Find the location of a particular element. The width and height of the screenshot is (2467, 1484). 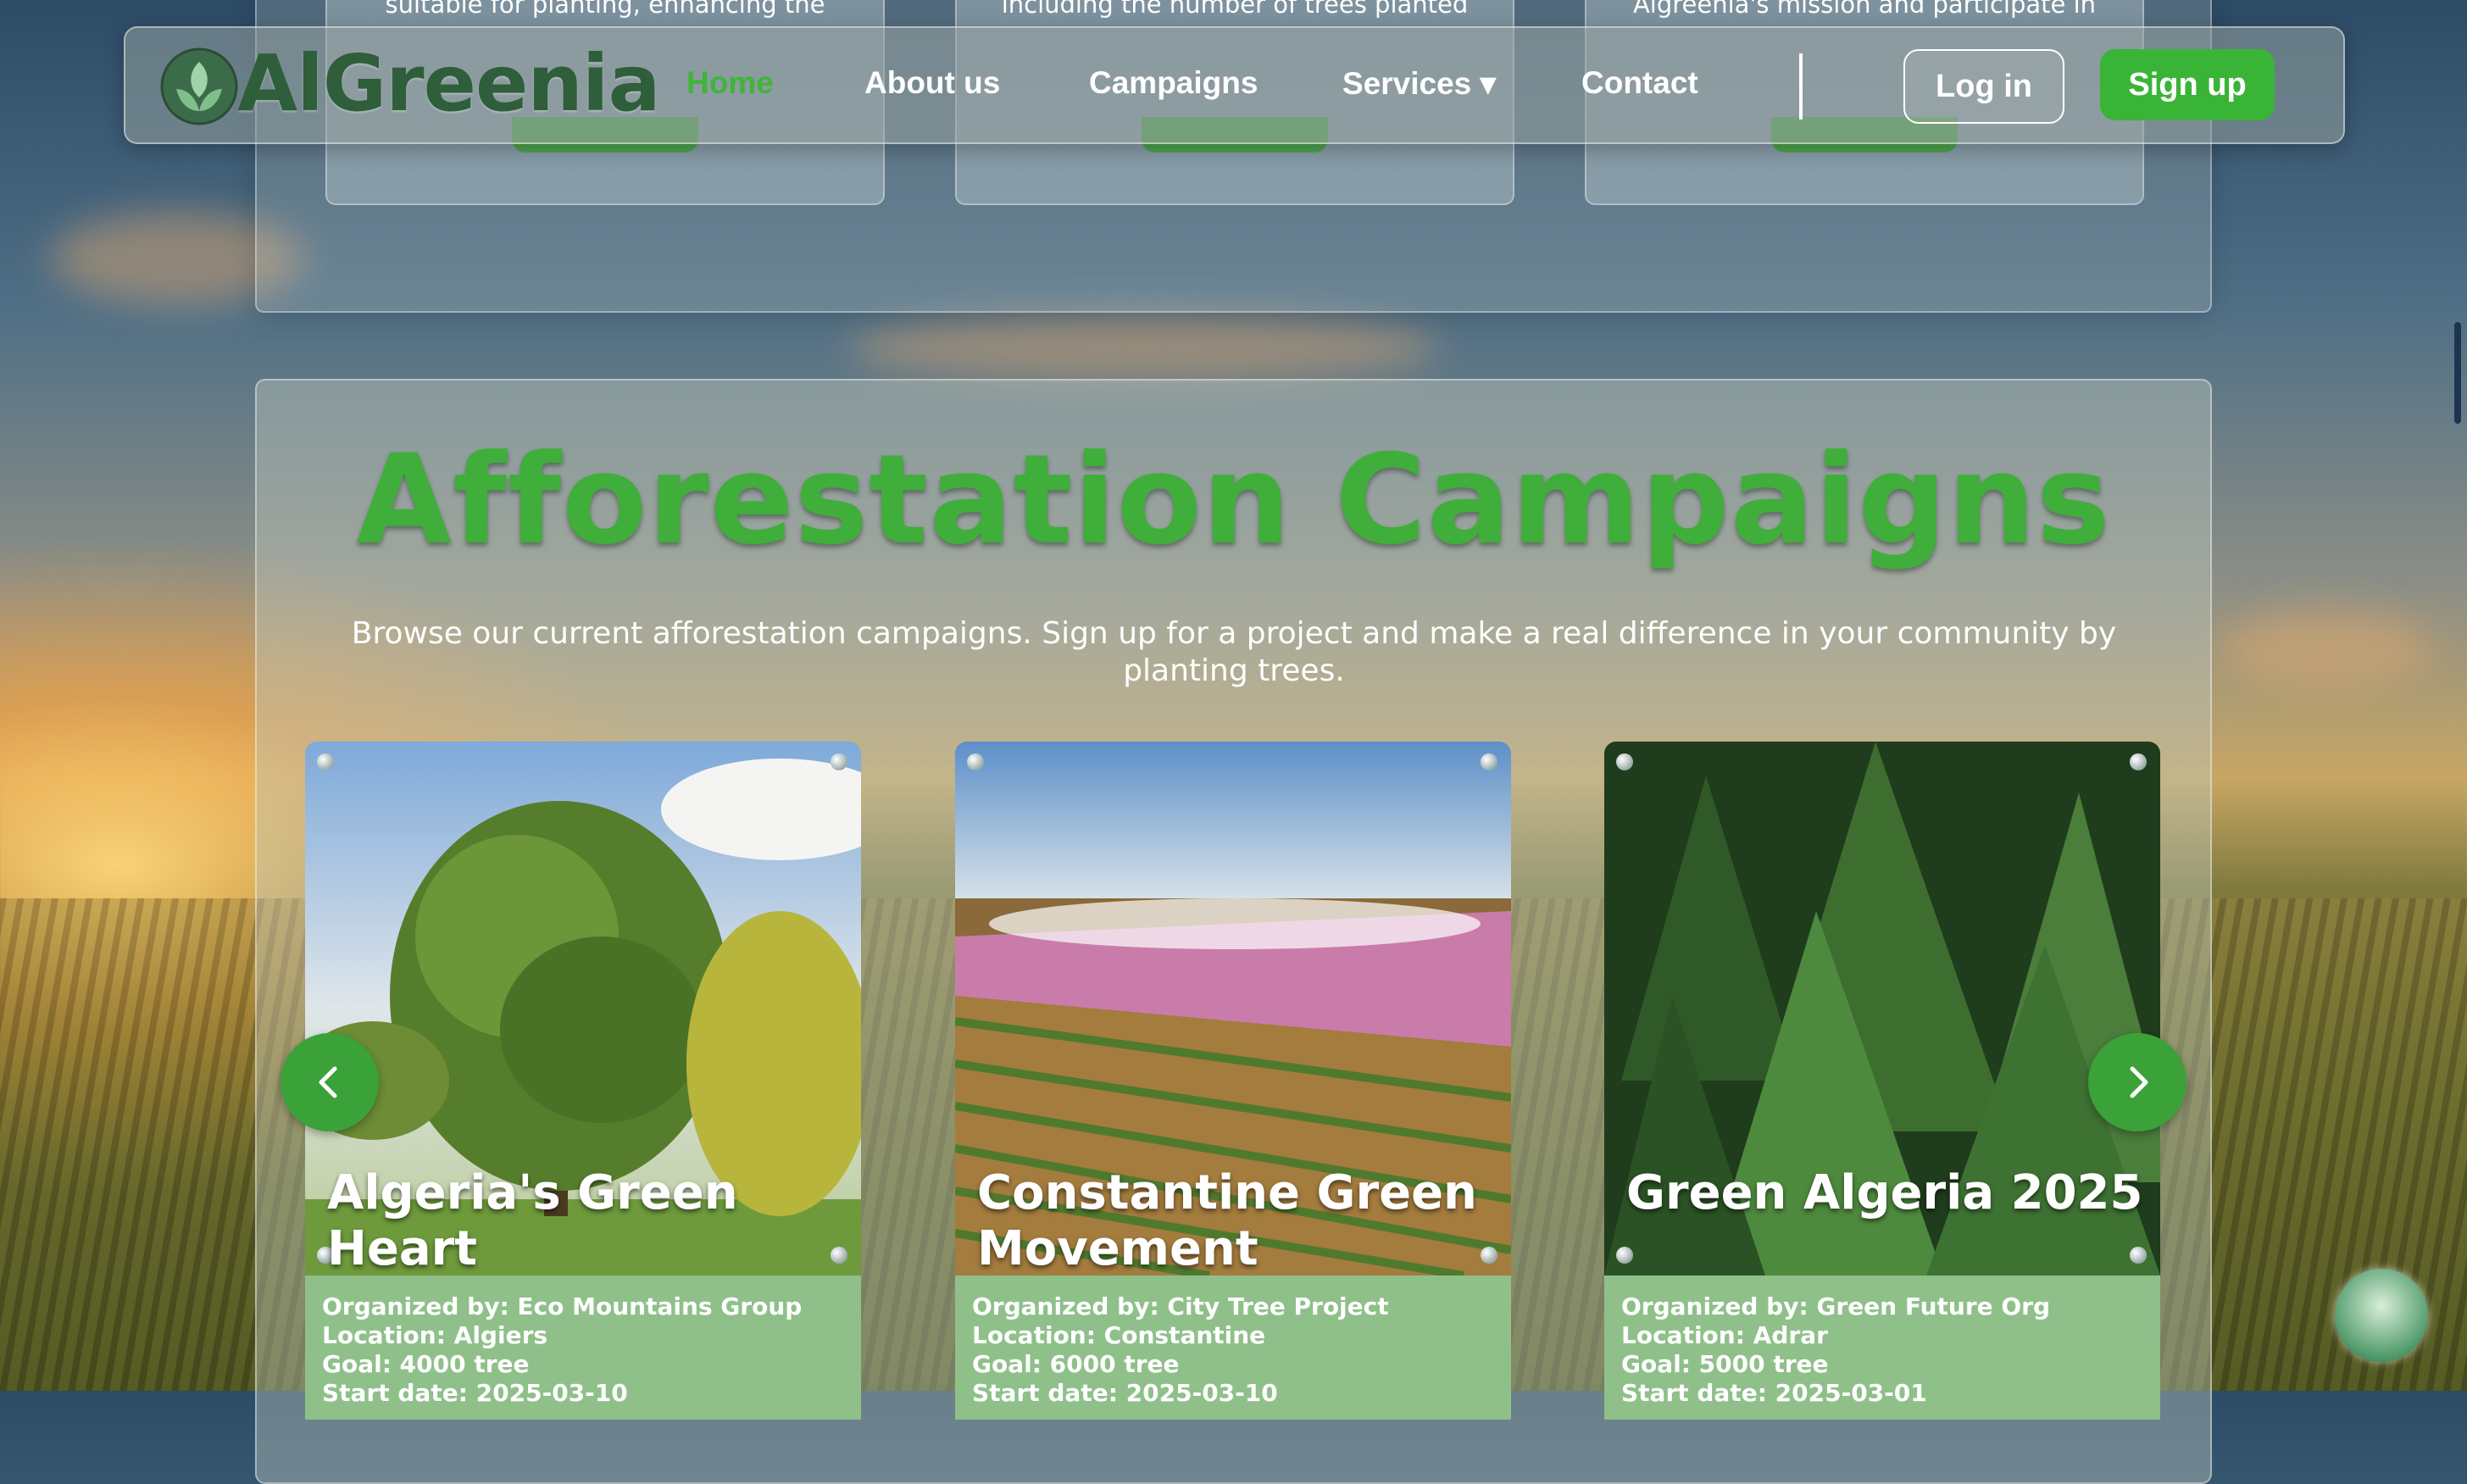

nav-link-home: Home is located at coordinates (730, 83).